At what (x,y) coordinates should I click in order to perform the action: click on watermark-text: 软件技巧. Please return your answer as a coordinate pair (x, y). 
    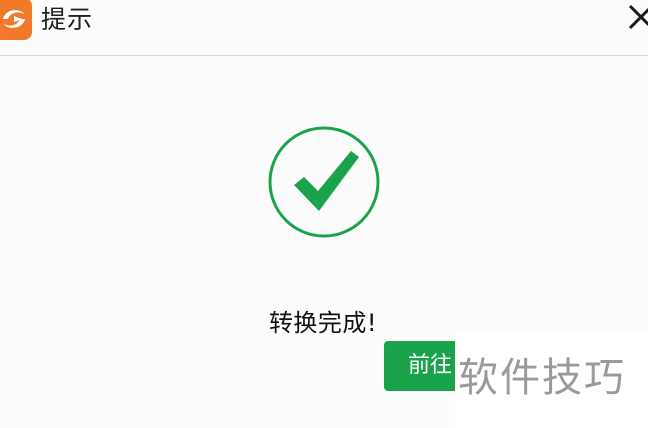
    Looking at the image, I should click on (542, 378).